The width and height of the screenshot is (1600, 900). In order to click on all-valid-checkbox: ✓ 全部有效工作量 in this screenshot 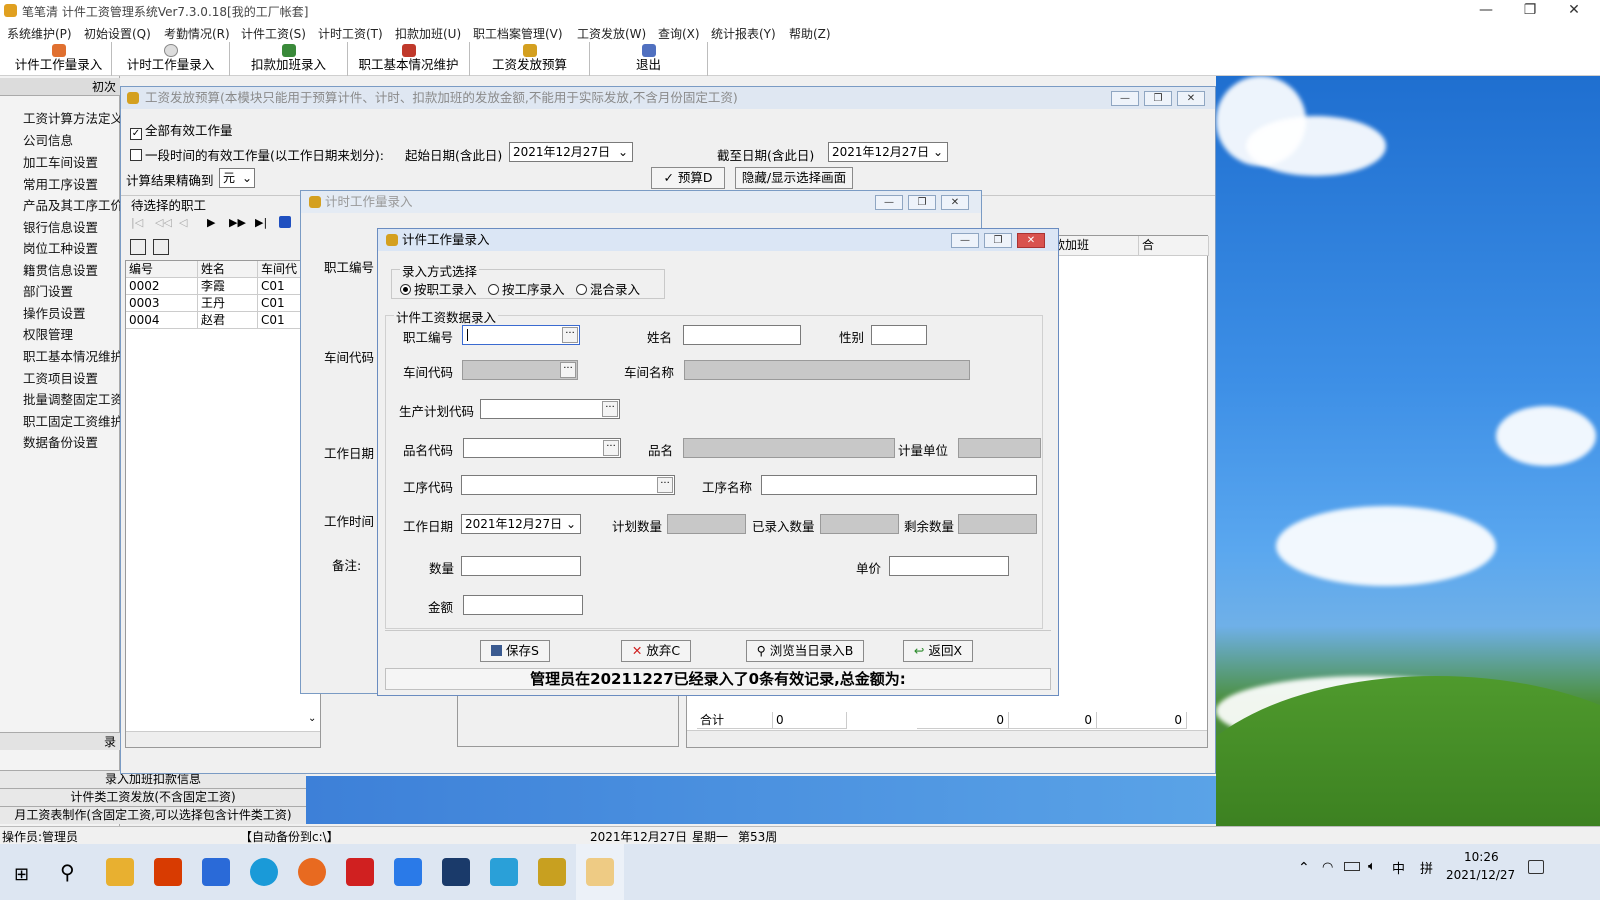, I will do `click(181, 130)`.